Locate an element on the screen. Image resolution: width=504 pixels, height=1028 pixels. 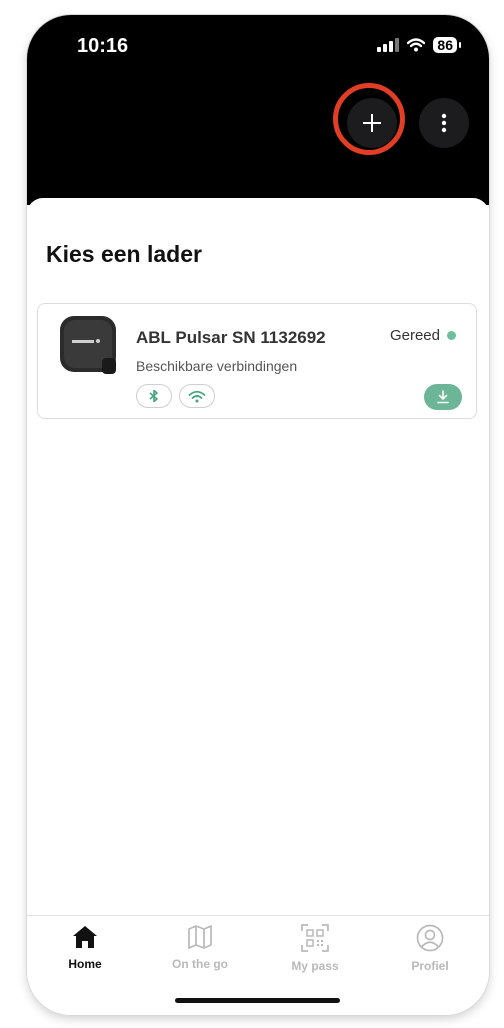
more-options-button is located at coordinates (444, 123).